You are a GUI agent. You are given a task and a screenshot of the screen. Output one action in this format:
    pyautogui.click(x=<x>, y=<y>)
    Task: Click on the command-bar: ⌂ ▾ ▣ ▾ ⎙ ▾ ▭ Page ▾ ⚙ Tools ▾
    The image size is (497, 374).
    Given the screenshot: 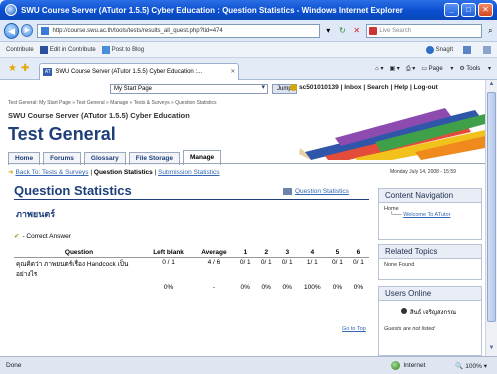 What is the action you would take?
    pyautogui.click(x=436, y=69)
    